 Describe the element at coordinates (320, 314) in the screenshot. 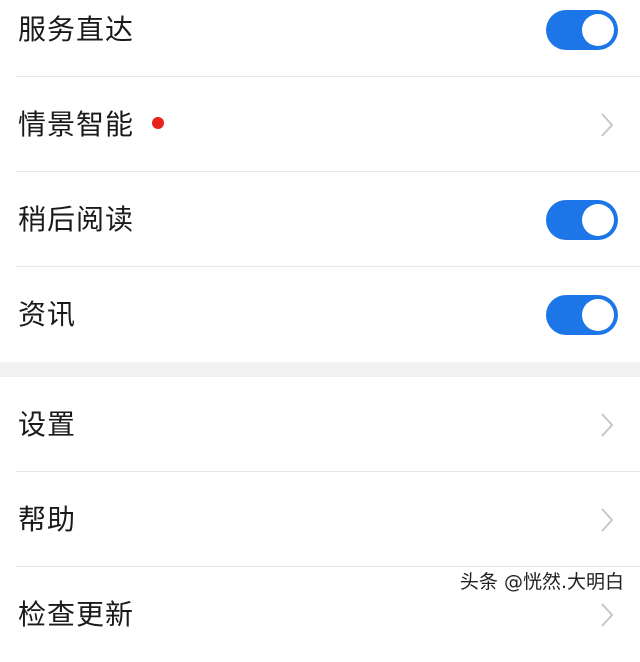

I see `row-news: 资讯` at that location.